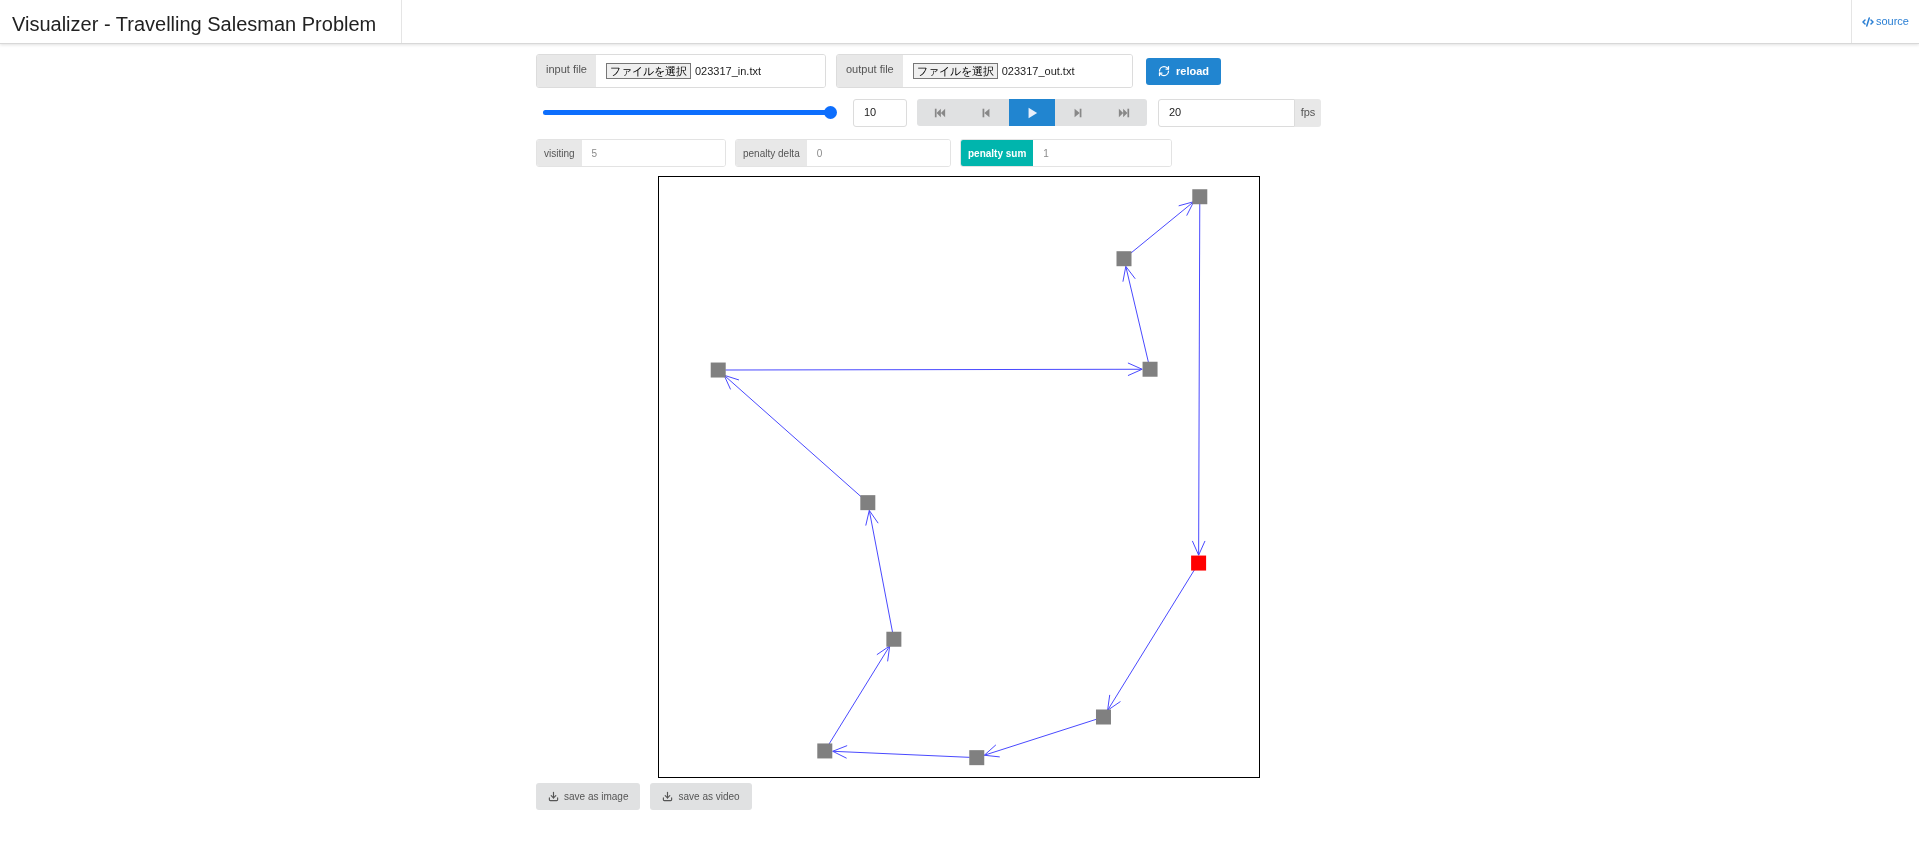 The image size is (1919, 848). What do you see at coordinates (1884, 21) in the screenshot?
I see `source-link: source` at bounding box center [1884, 21].